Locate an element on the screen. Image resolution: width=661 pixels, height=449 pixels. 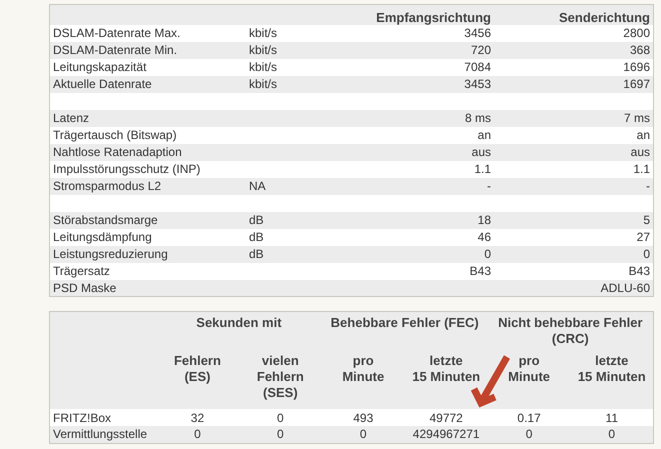
column-header: Empfangsrichtung is located at coordinates (433, 17).